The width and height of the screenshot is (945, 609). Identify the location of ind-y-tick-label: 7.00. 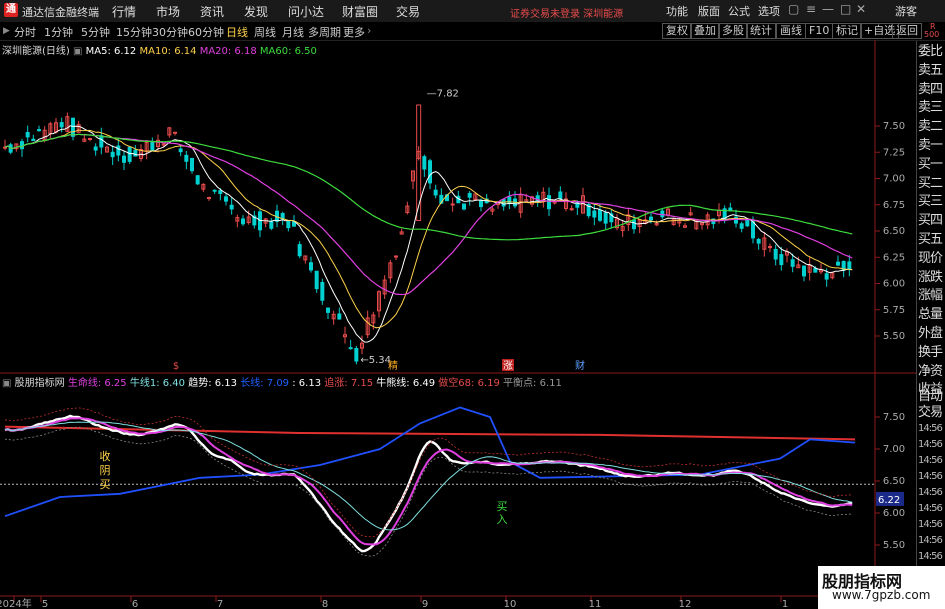
(894, 449).